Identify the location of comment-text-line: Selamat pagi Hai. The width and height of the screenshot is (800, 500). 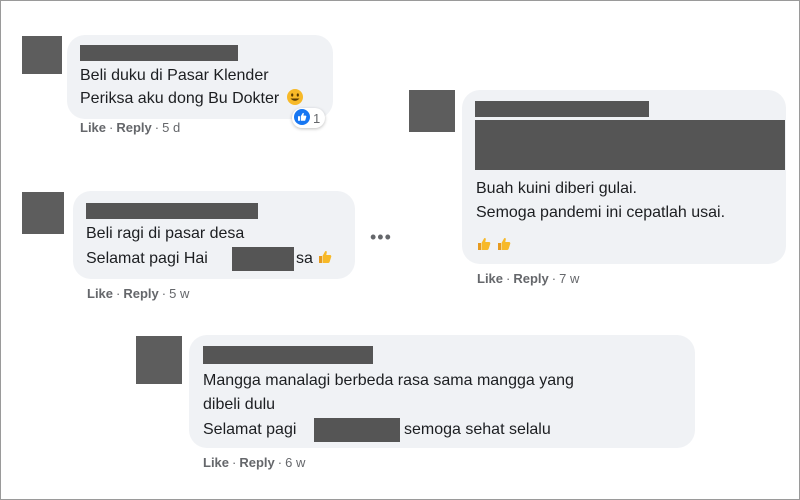
(147, 259).